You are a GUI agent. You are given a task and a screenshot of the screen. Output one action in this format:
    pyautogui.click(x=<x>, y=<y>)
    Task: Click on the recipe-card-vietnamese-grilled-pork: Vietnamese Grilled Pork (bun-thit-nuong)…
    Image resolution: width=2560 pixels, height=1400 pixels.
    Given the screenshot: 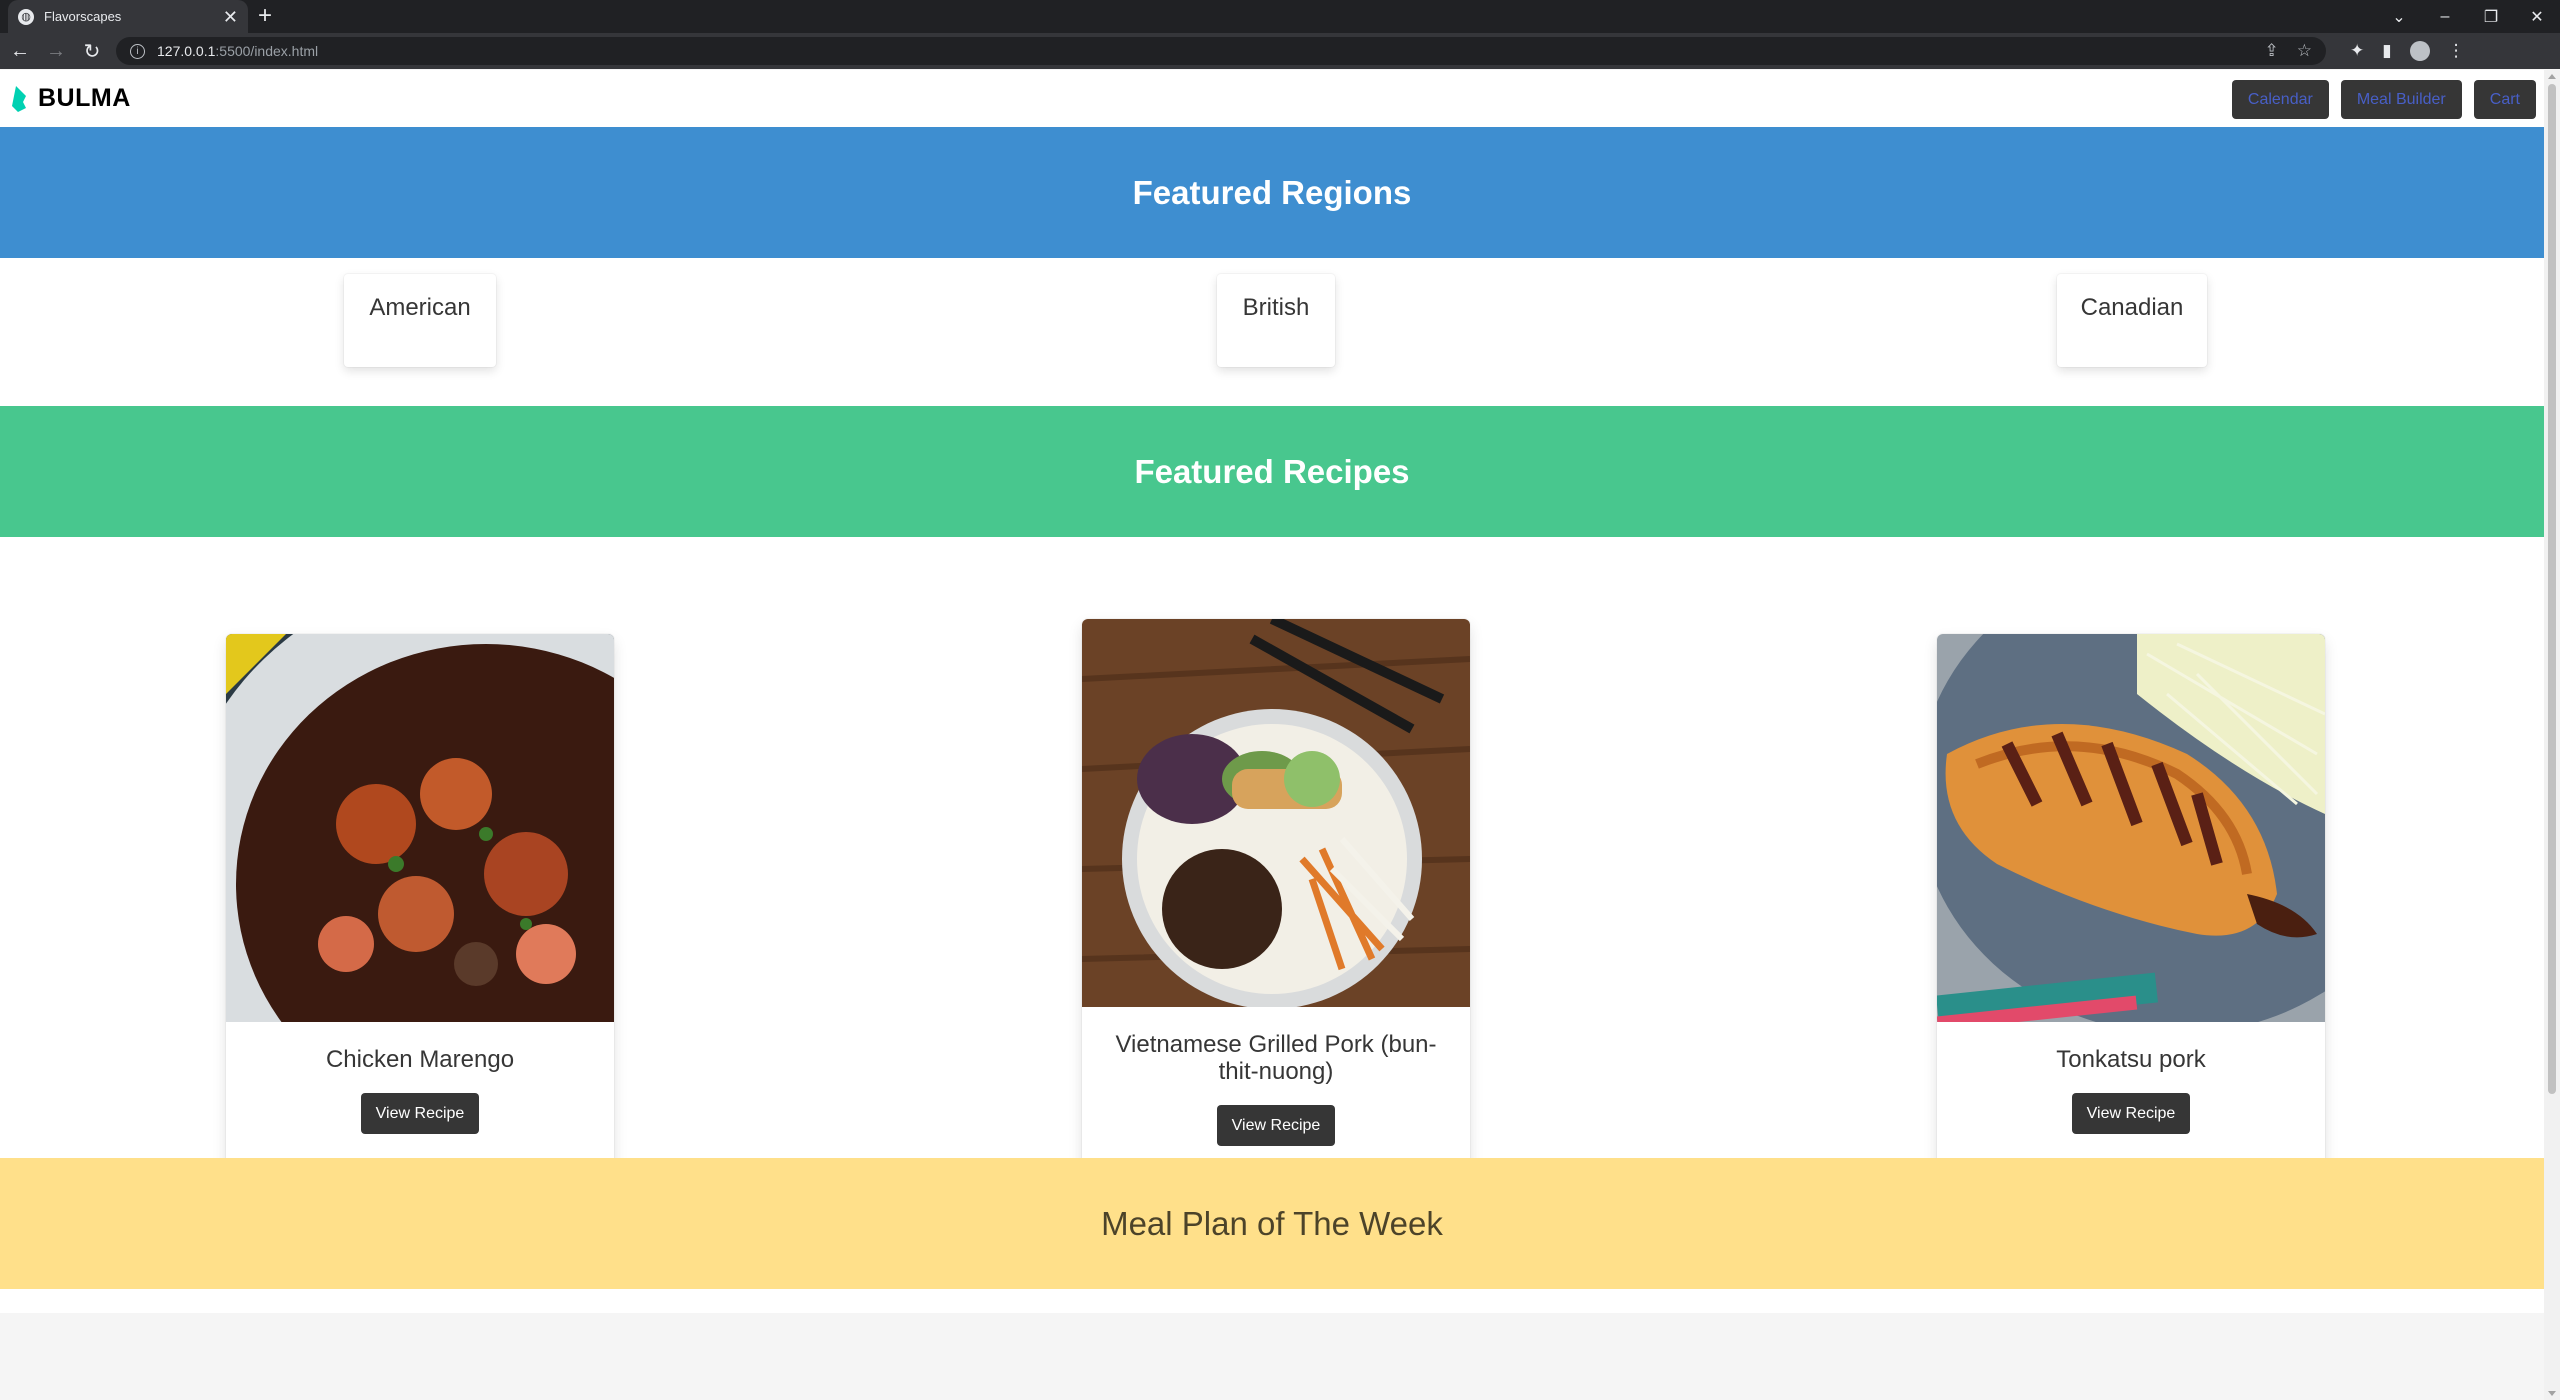 What is the action you would take?
    pyautogui.click(x=1276, y=903)
    